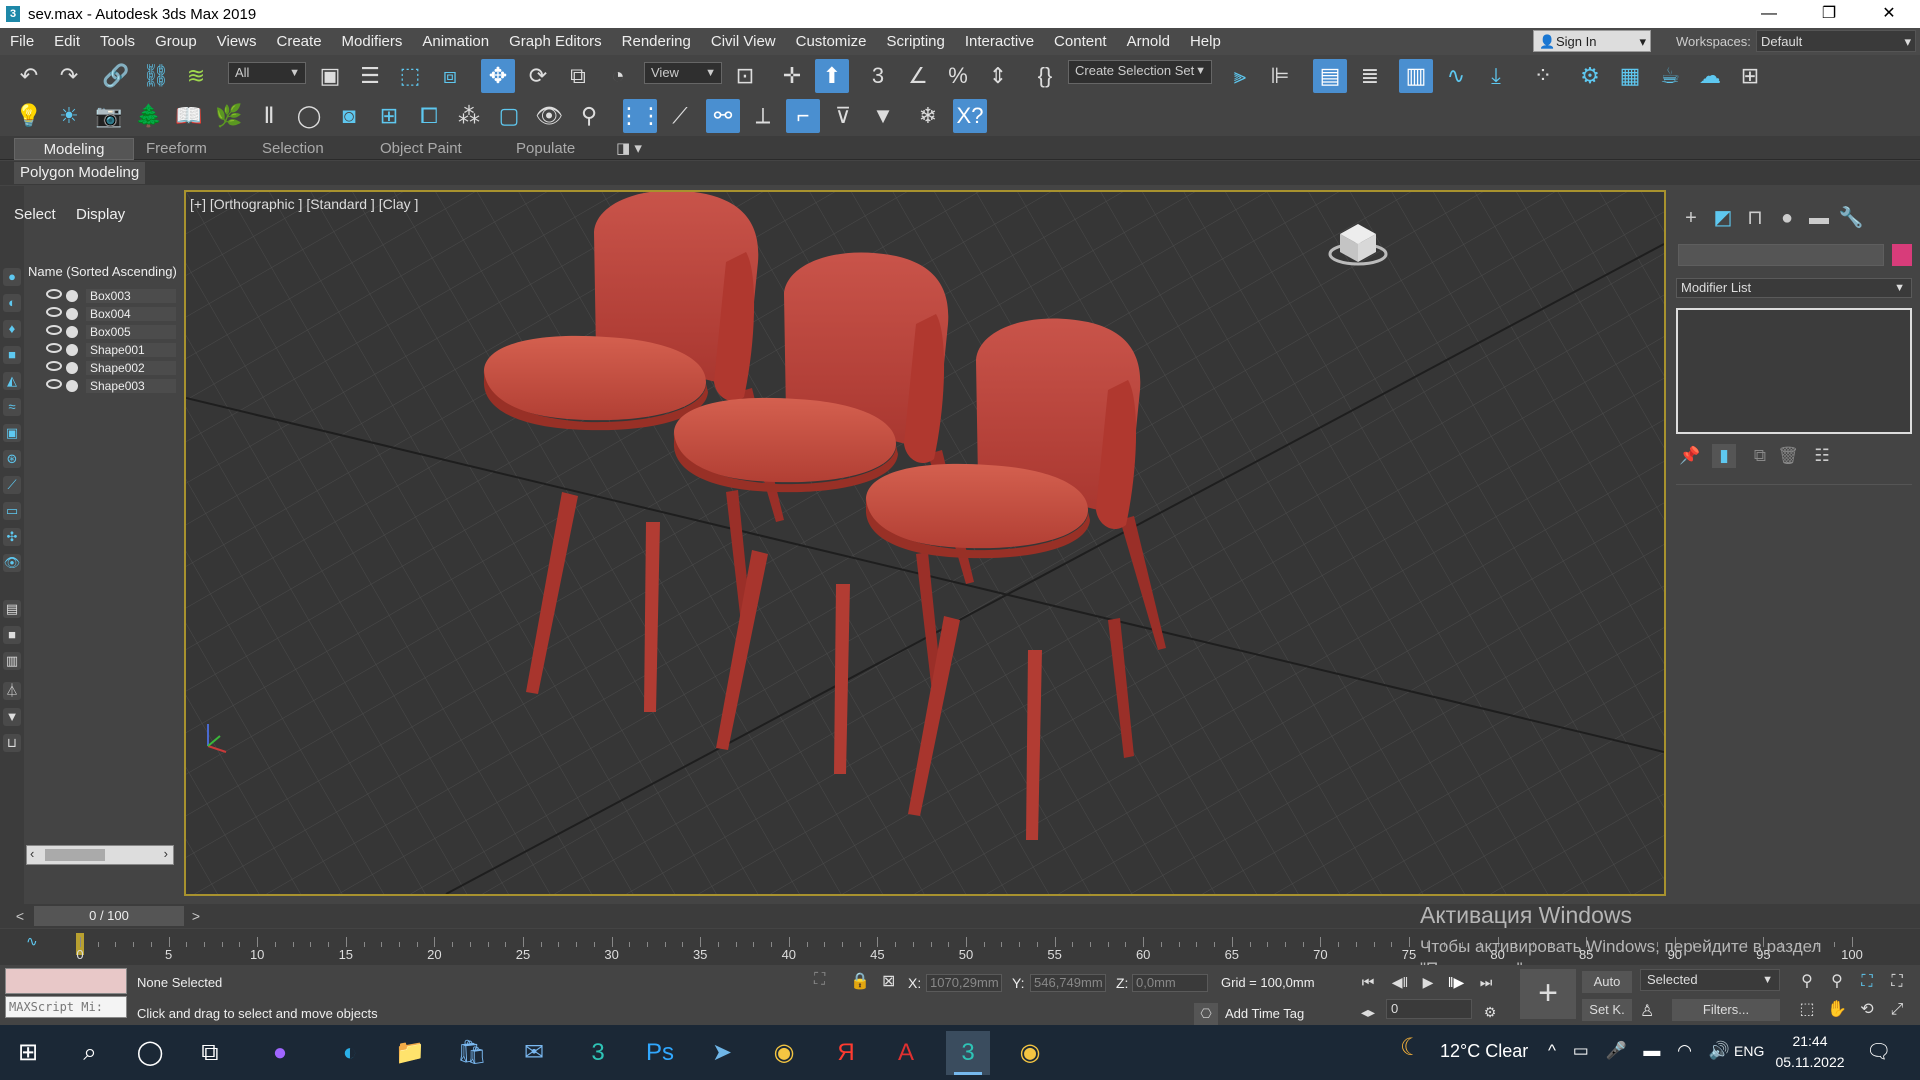  What do you see at coordinates (1710, 76) in the screenshot?
I see `render-in-cloud-icon: ☁` at bounding box center [1710, 76].